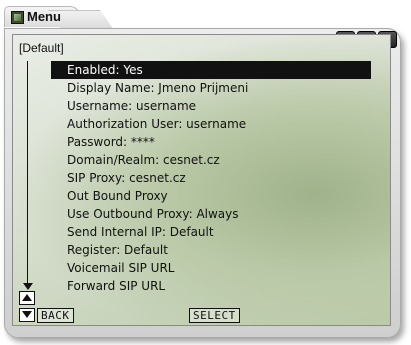 This screenshot has width=411, height=345. I want to click on menu-item-send-internal-ip: Send Internal IP: Default, so click(211, 232).